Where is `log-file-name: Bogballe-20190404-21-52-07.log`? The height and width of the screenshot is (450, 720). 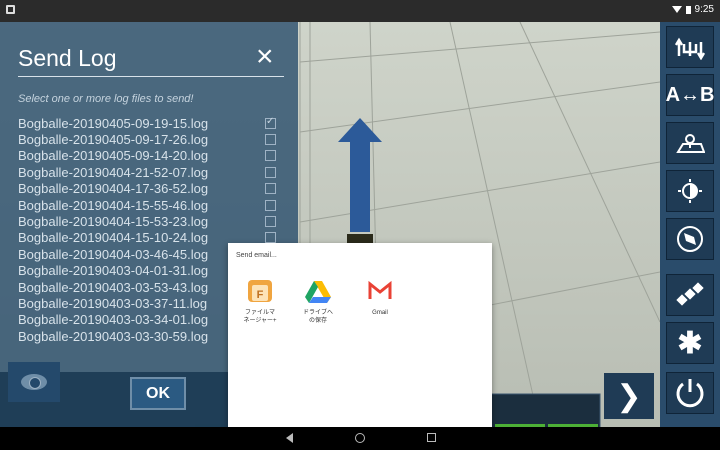
log-file-name: Bogballe-20190404-21-52-07.log is located at coordinates (113, 172).